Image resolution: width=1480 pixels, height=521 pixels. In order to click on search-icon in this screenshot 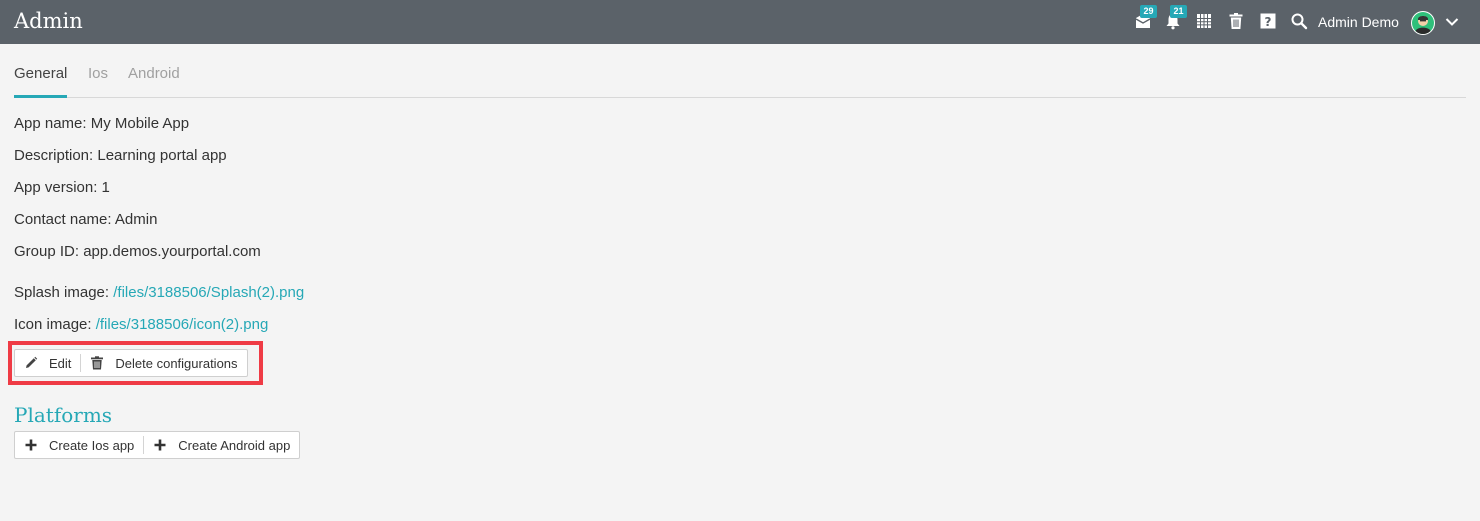, I will do `click(1300, 22)`.